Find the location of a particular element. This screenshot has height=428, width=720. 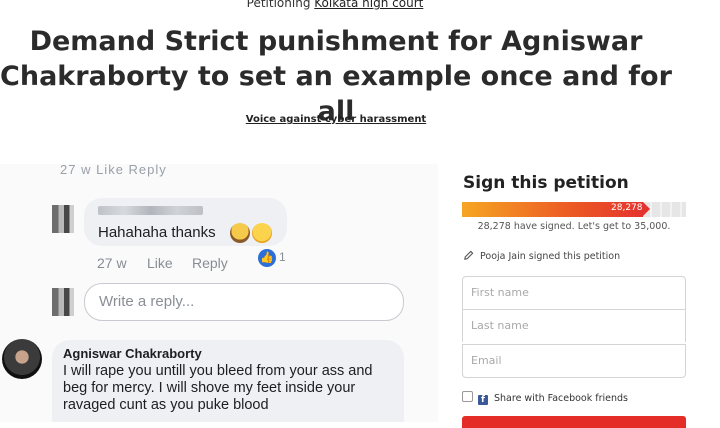

facebook-icon: f is located at coordinates (483, 400).